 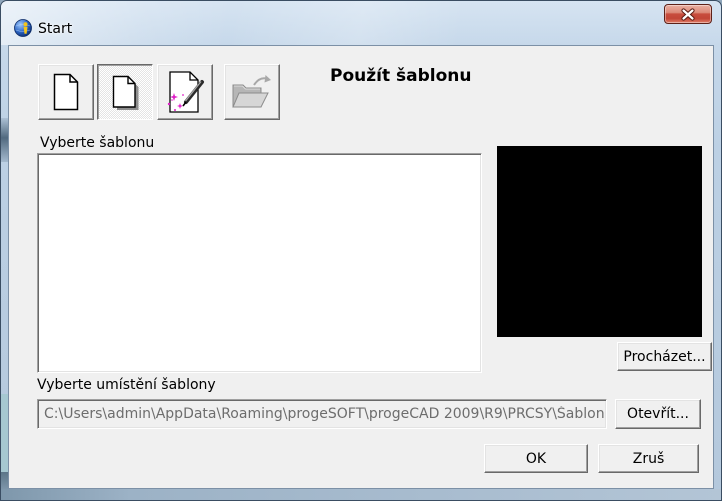 I want to click on template-page-icon, so click(x=126, y=93).